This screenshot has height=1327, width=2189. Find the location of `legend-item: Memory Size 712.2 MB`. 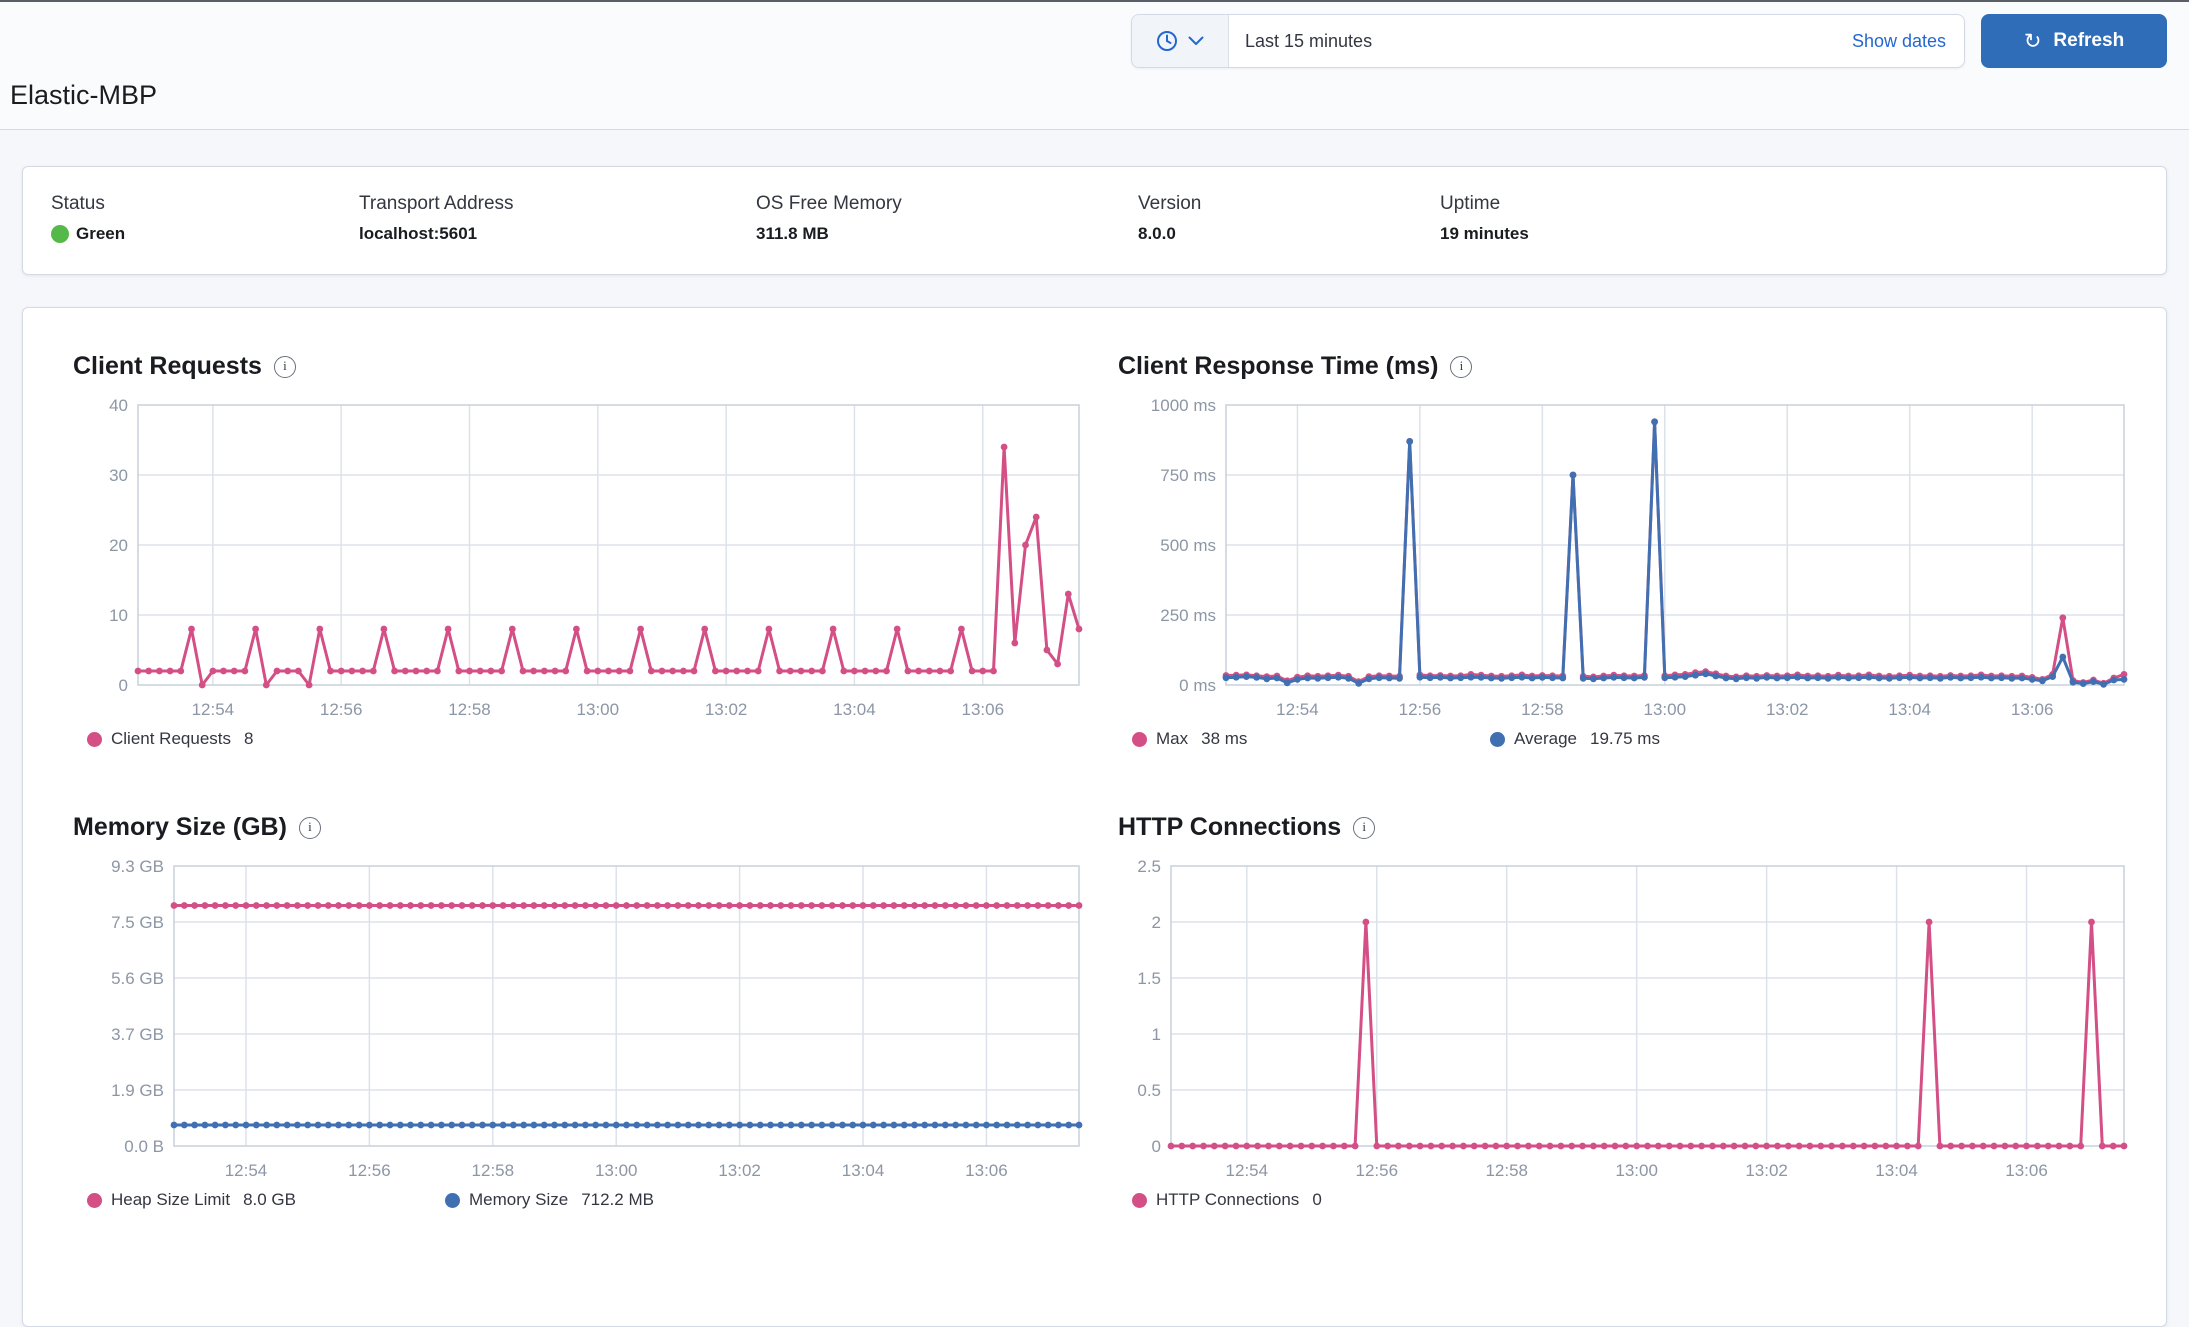

legend-item: Memory Size 712.2 MB is located at coordinates (624, 1200).